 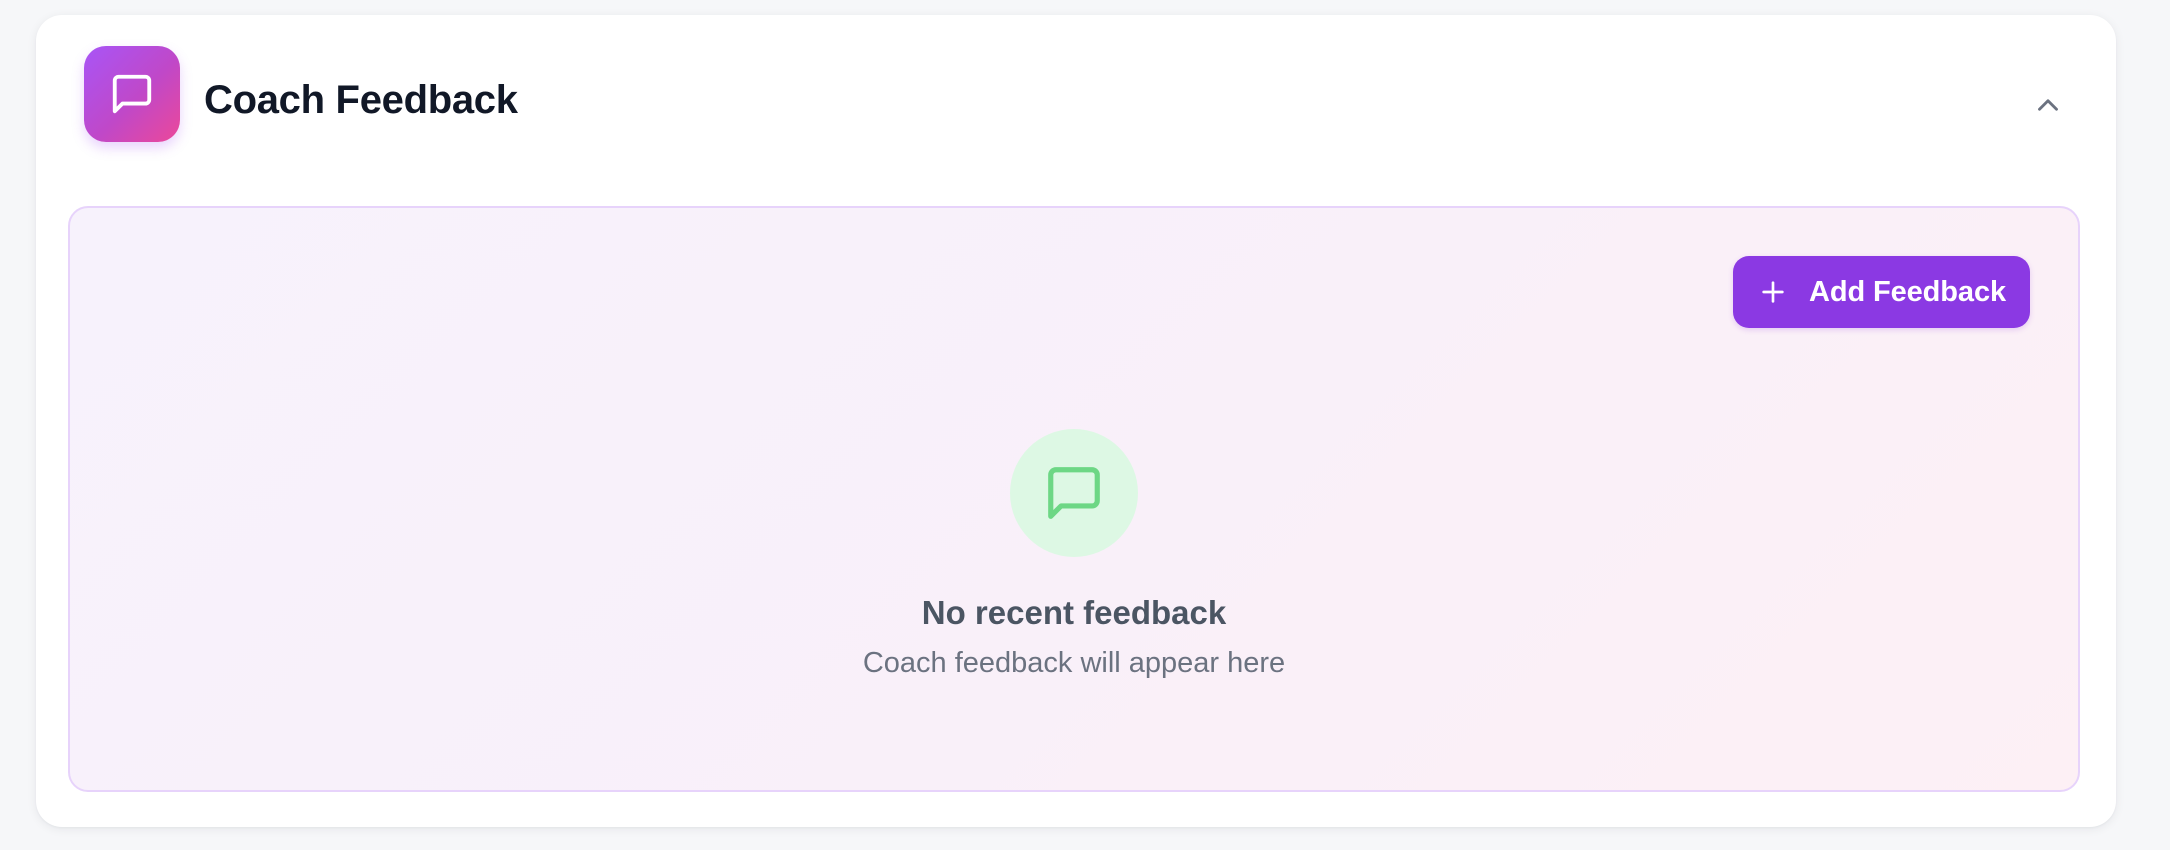 What do you see at coordinates (1074, 612) in the screenshot?
I see `empty-state-title: No recent feedback` at bounding box center [1074, 612].